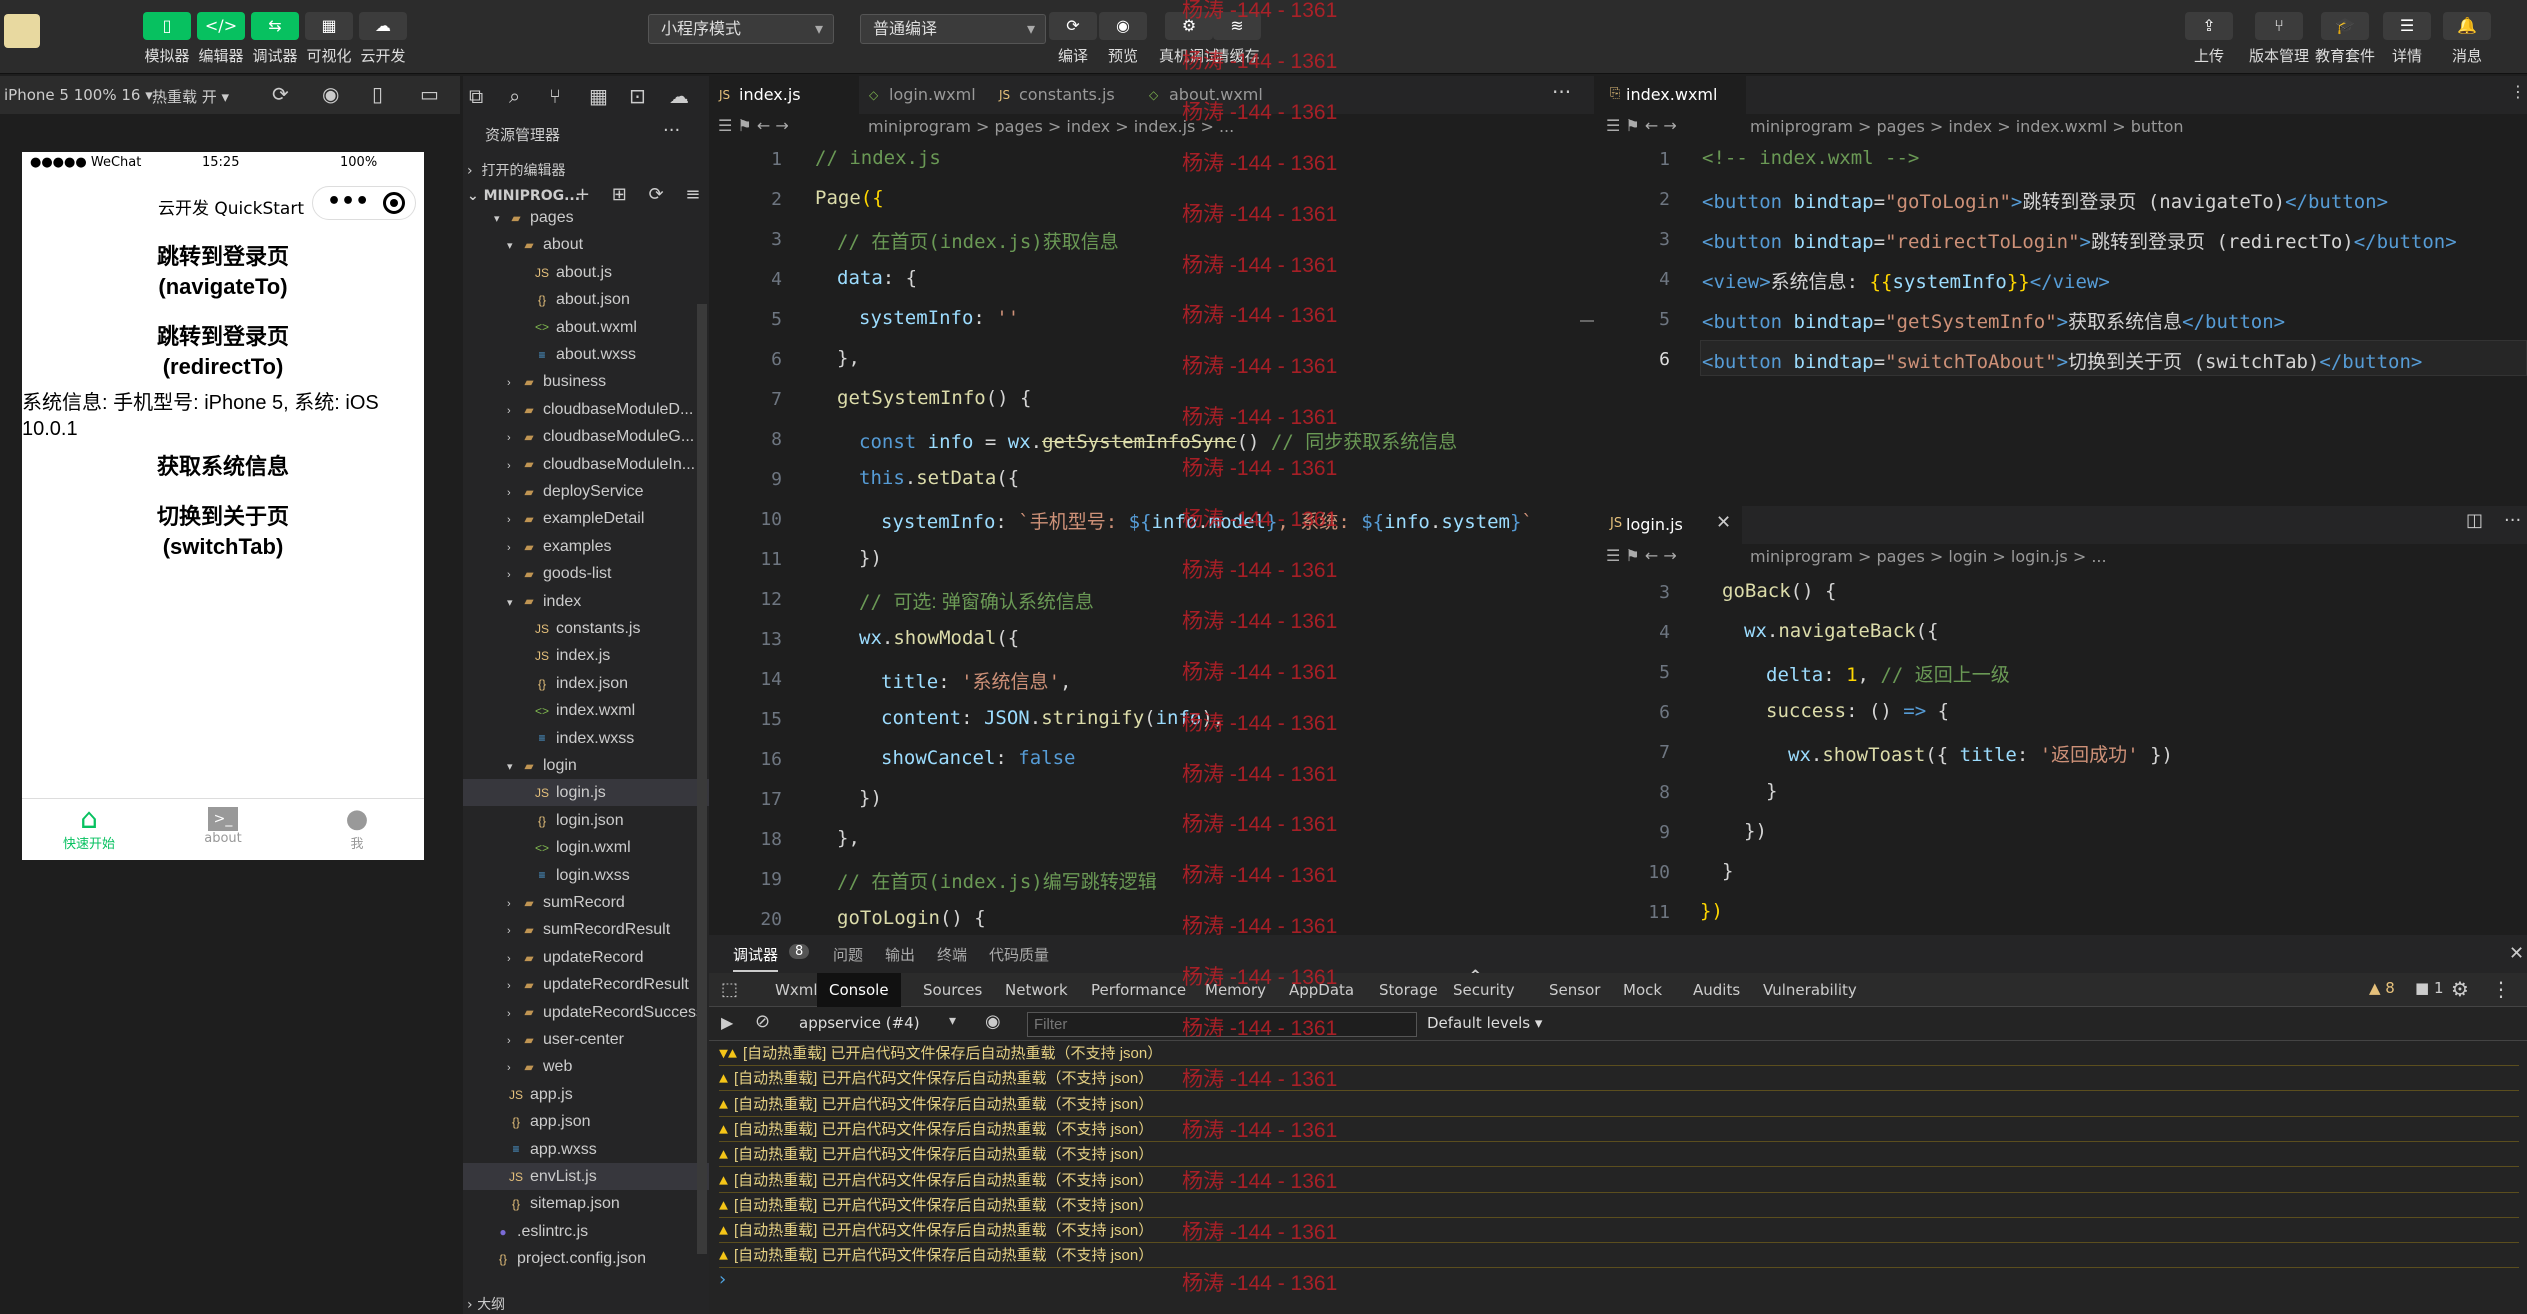 This screenshot has height=1314, width=2527. Describe the element at coordinates (586, 1012) in the screenshot. I see `tree-item: › ▰ updateRecordSuccess` at that location.